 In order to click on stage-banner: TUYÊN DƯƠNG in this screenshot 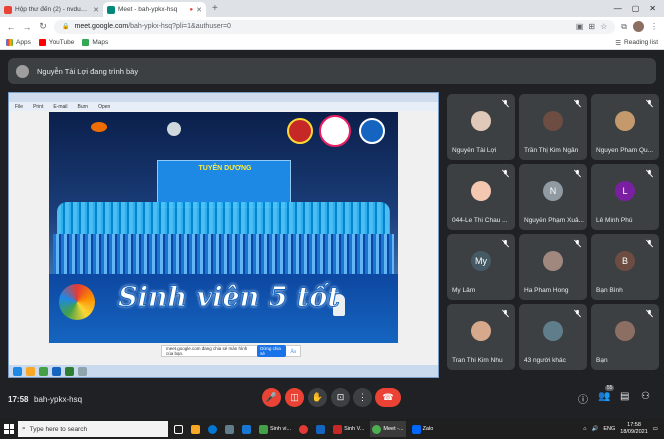, I will do `click(224, 184)`.